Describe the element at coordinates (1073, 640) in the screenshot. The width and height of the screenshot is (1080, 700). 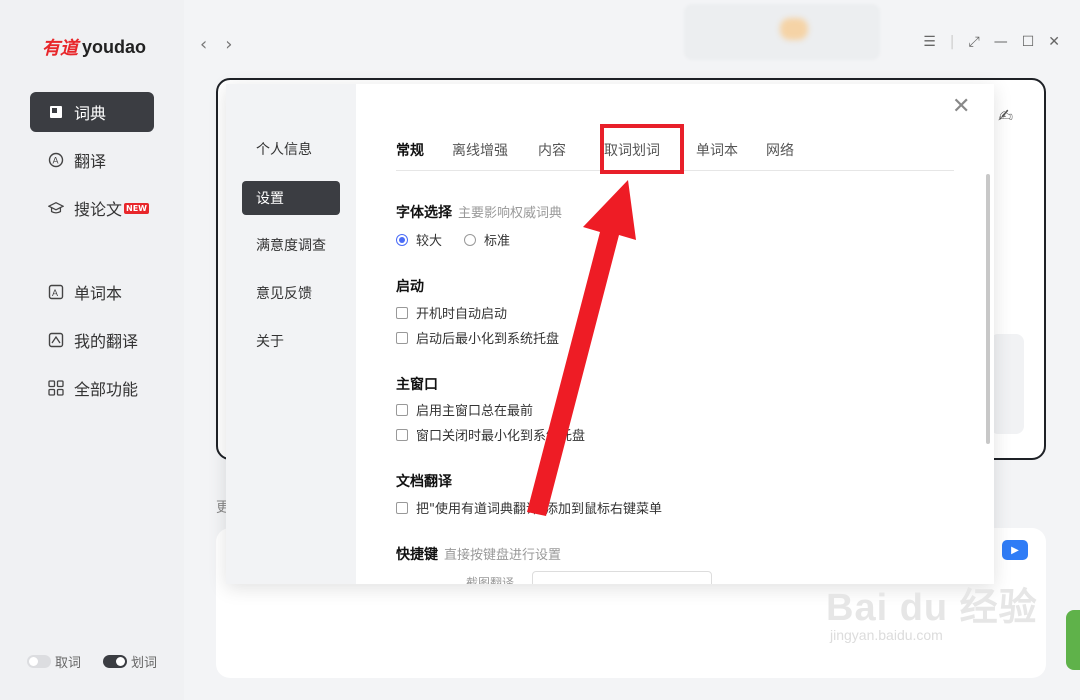
I see `side-widget` at that location.